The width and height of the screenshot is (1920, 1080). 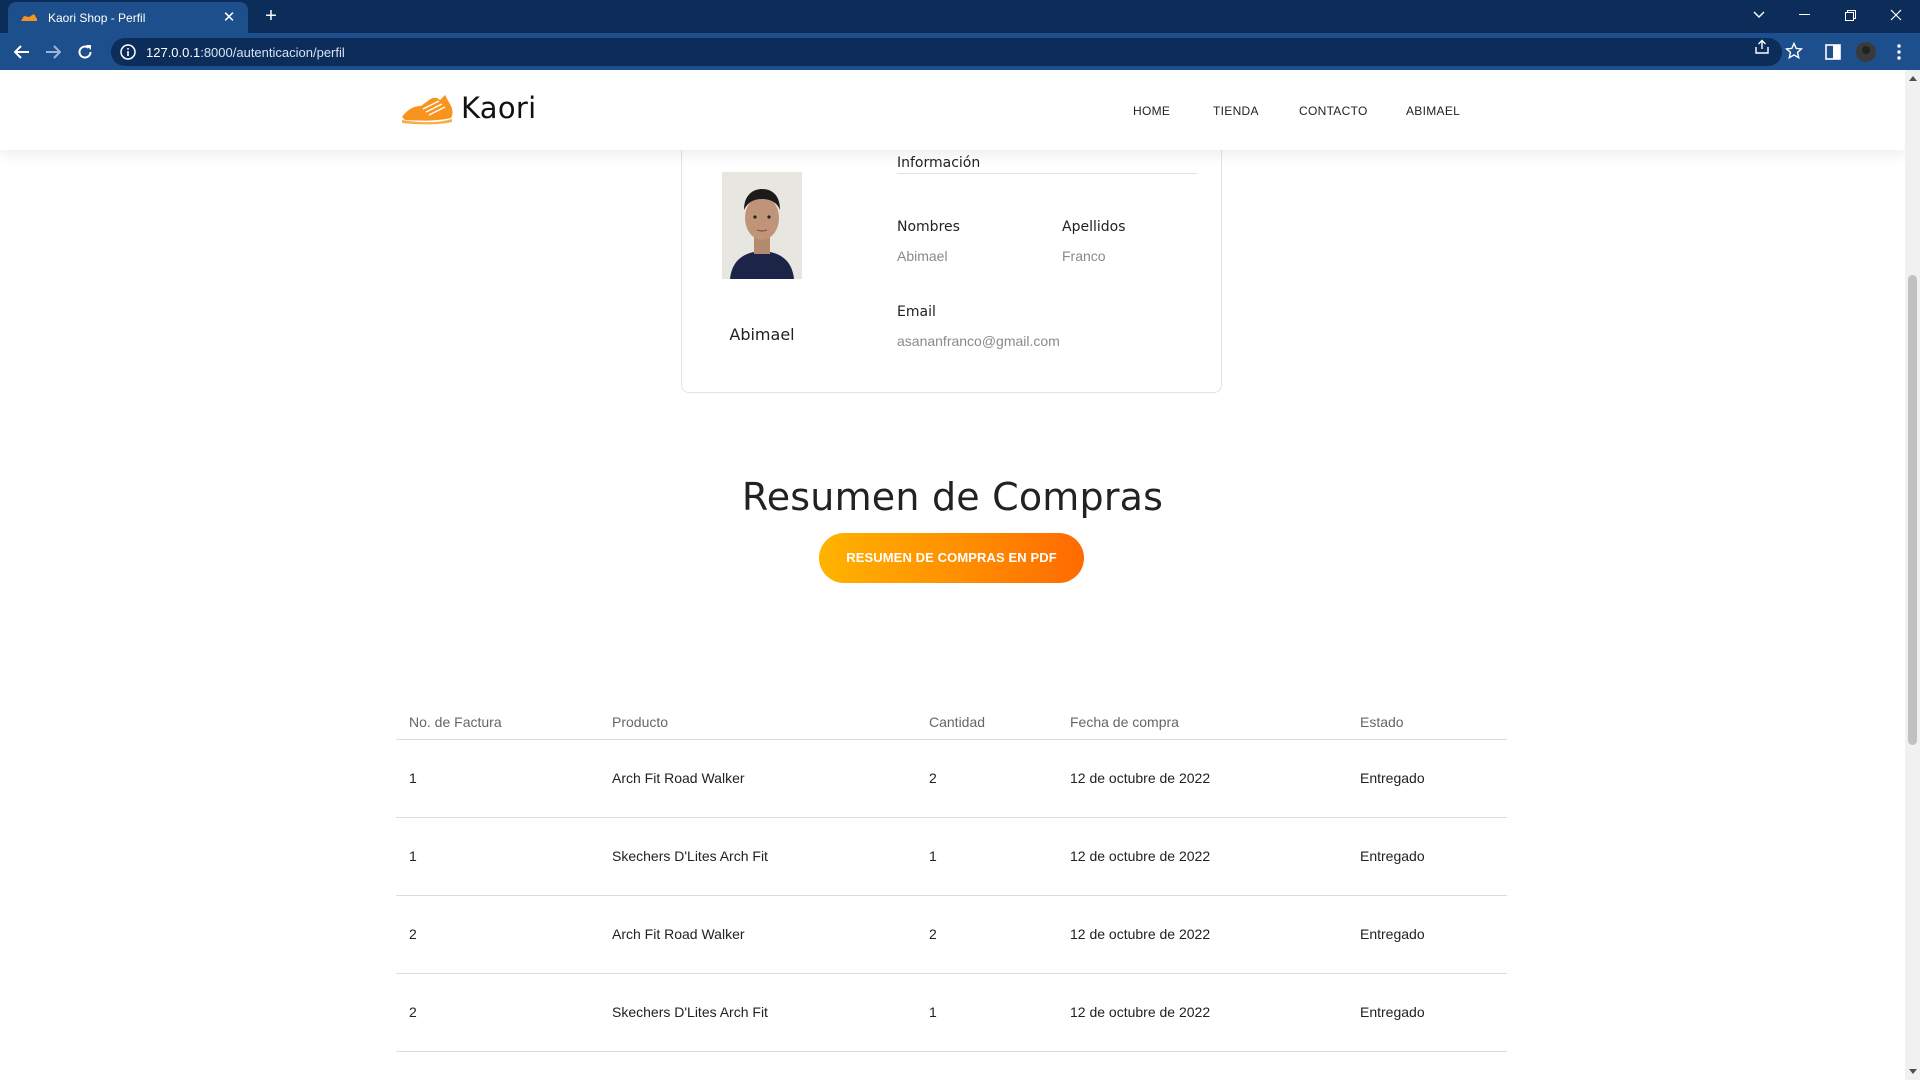 What do you see at coordinates (762, 334) in the screenshot?
I see `profile-name: Abimael` at bounding box center [762, 334].